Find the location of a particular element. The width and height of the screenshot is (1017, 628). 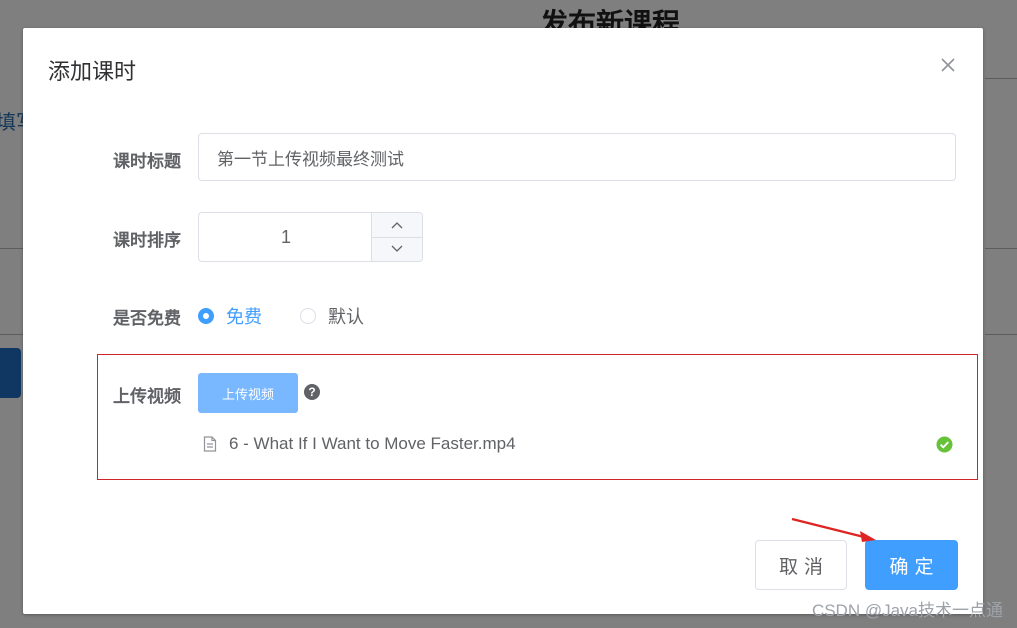

close-icon is located at coordinates (948, 65).